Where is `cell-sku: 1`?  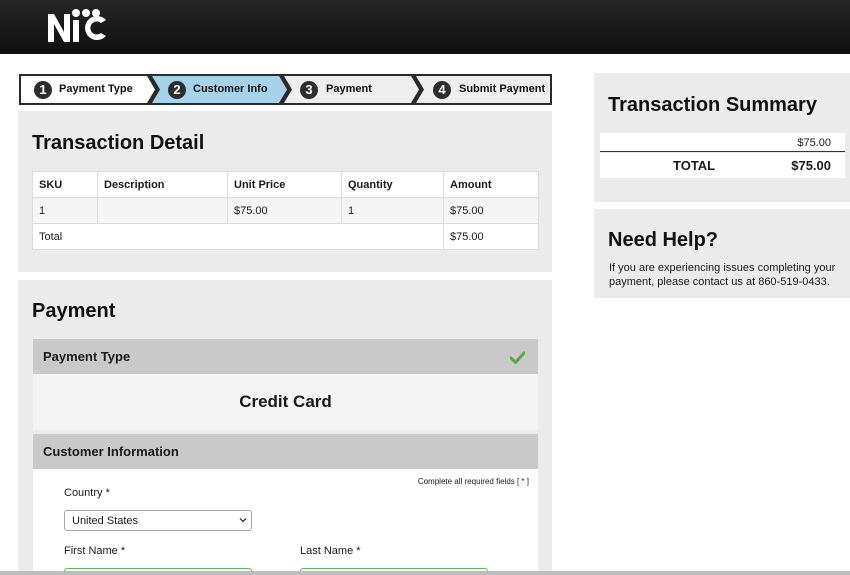 cell-sku: 1 is located at coordinates (65, 210).